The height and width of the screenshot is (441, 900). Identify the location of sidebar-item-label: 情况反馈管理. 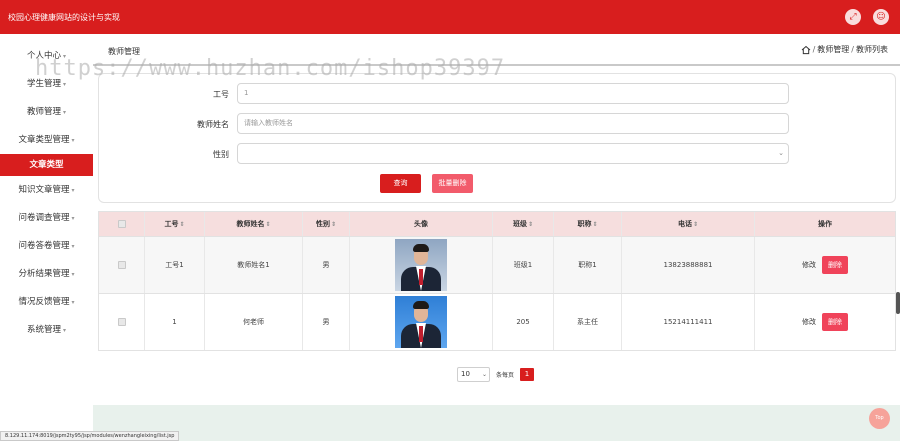
(44, 302).